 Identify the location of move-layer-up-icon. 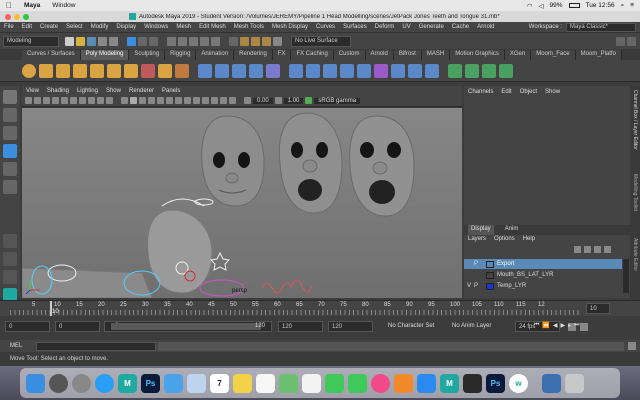
(577, 249).